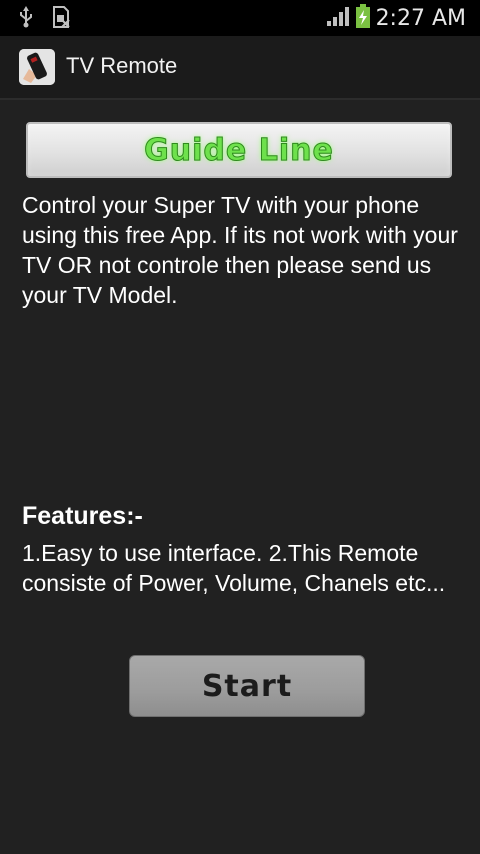 The image size is (480, 854). I want to click on start-button: Start, so click(247, 686).